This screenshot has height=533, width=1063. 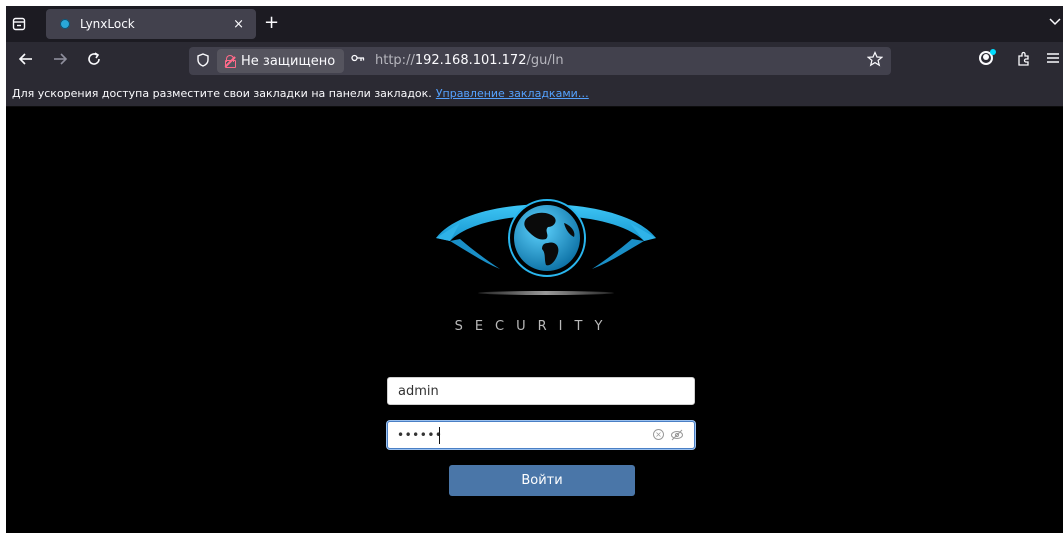 What do you see at coordinates (545, 60) in the screenshot?
I see `url-path: /gu/ln` at bounding box center [545, 60].